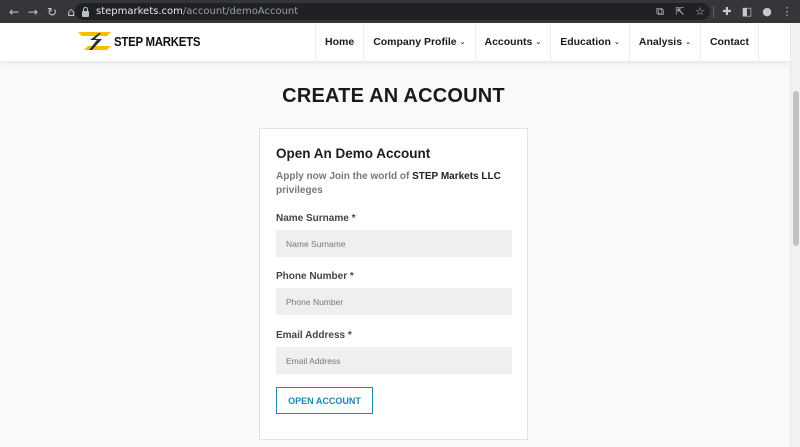 This screenshot has height=447, width=800. Describe the element at coordinates (94, 41) in the screenshot. I see `logo-mark-icon` at that location.